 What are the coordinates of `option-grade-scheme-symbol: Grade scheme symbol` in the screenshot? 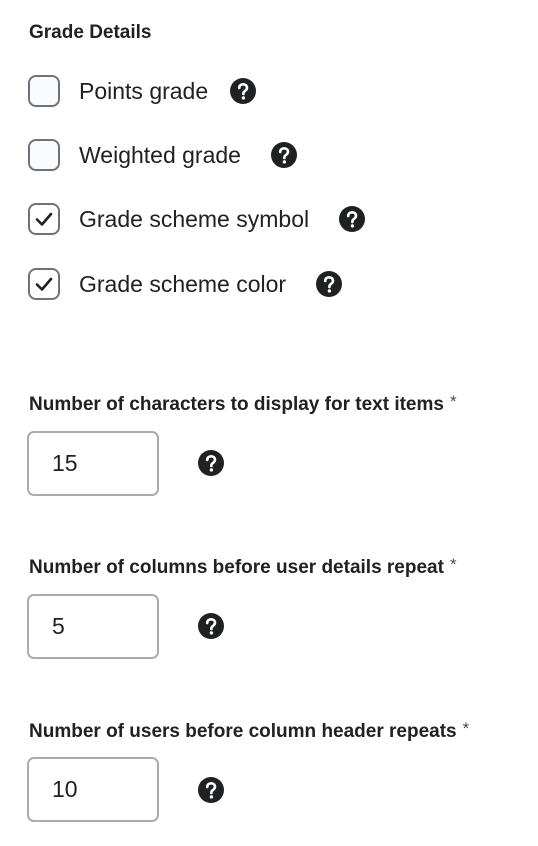 It's located at (197, 219).